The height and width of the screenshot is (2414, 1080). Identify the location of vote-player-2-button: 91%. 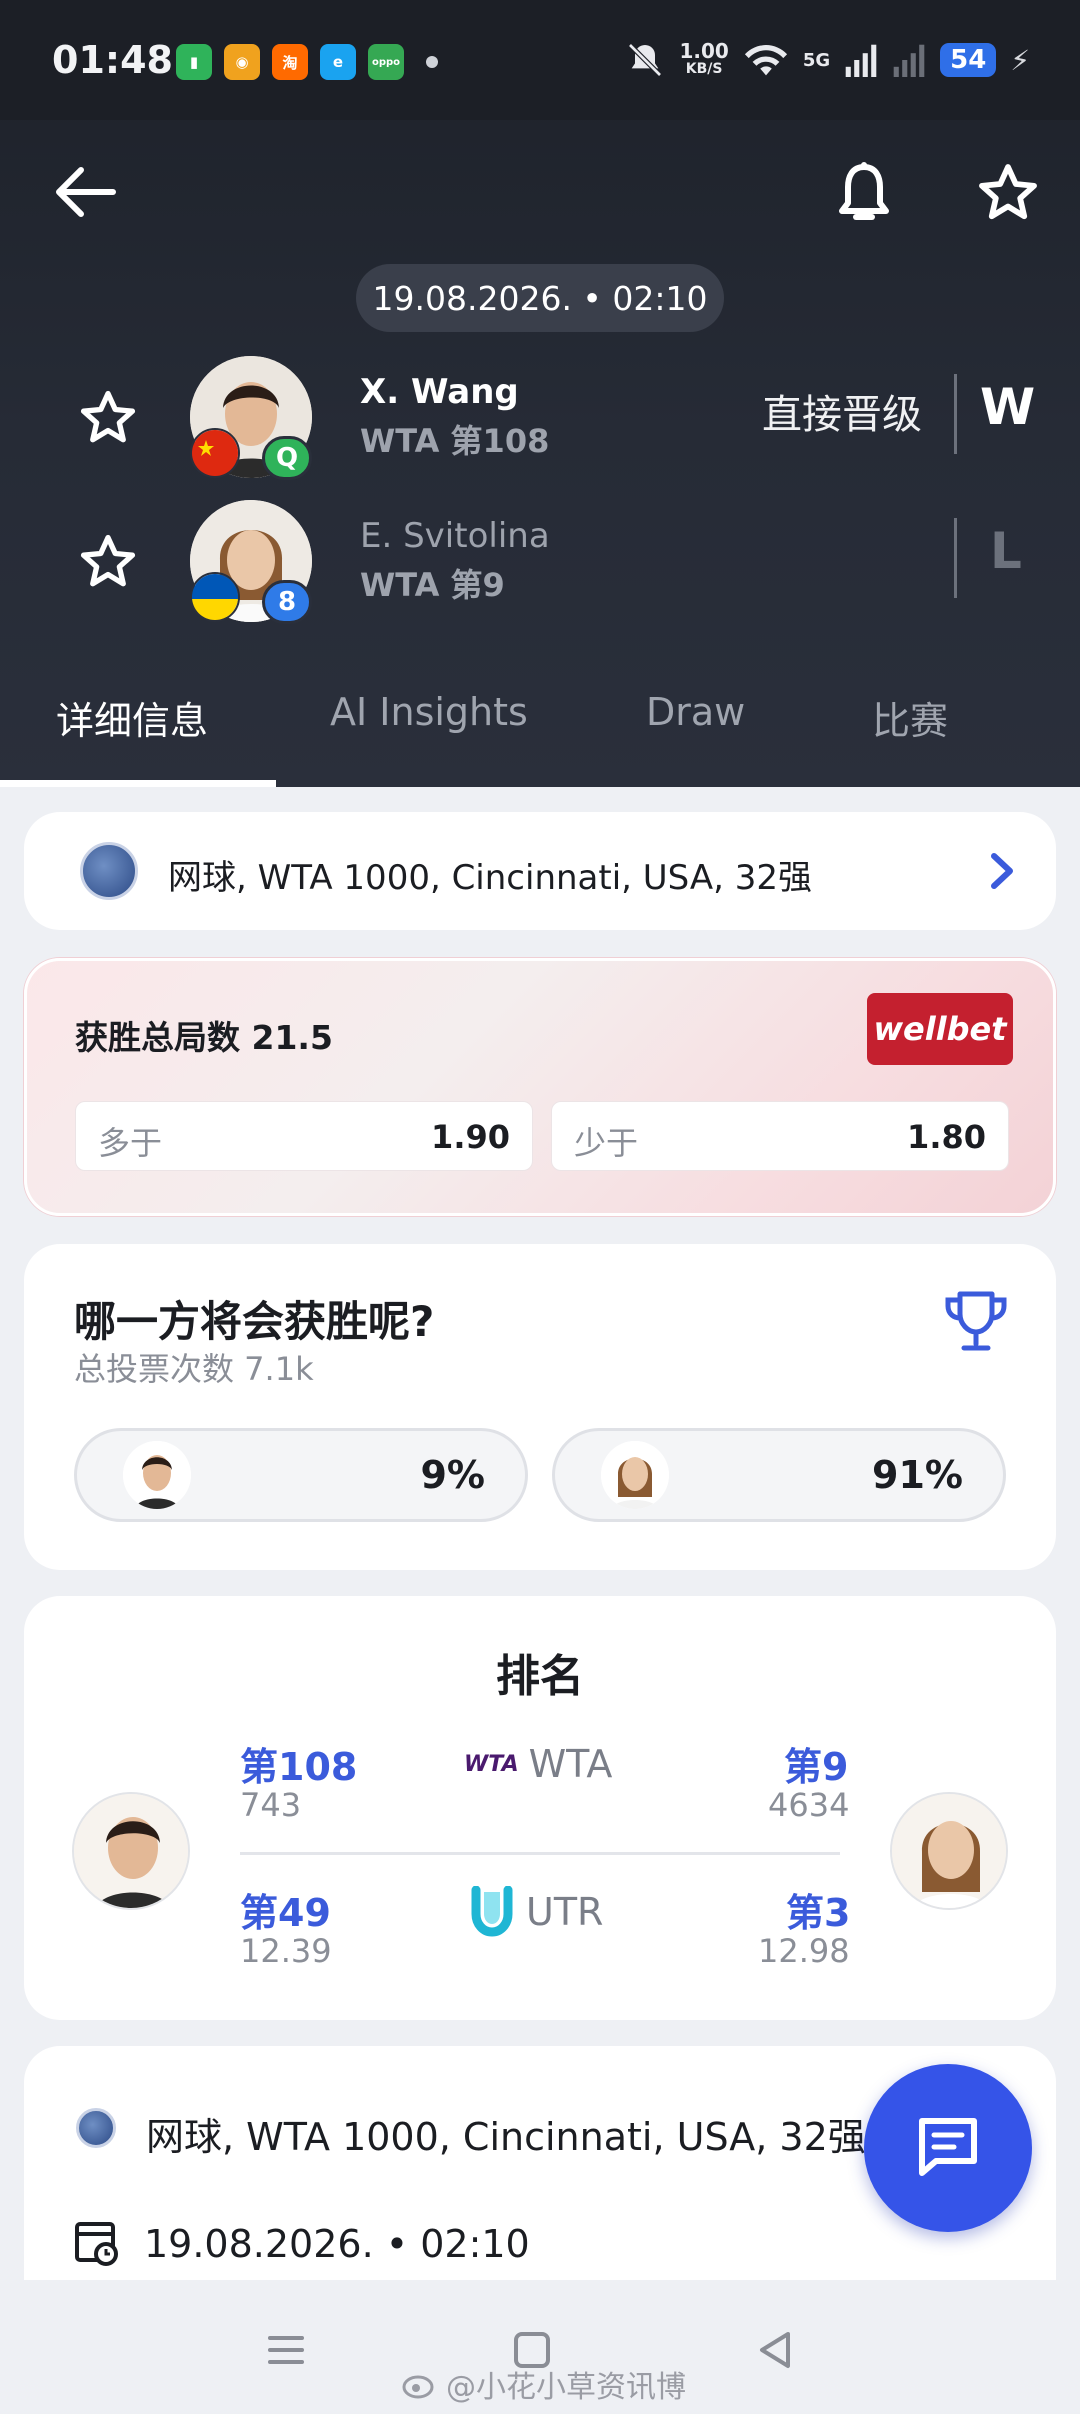
(779, 1475).